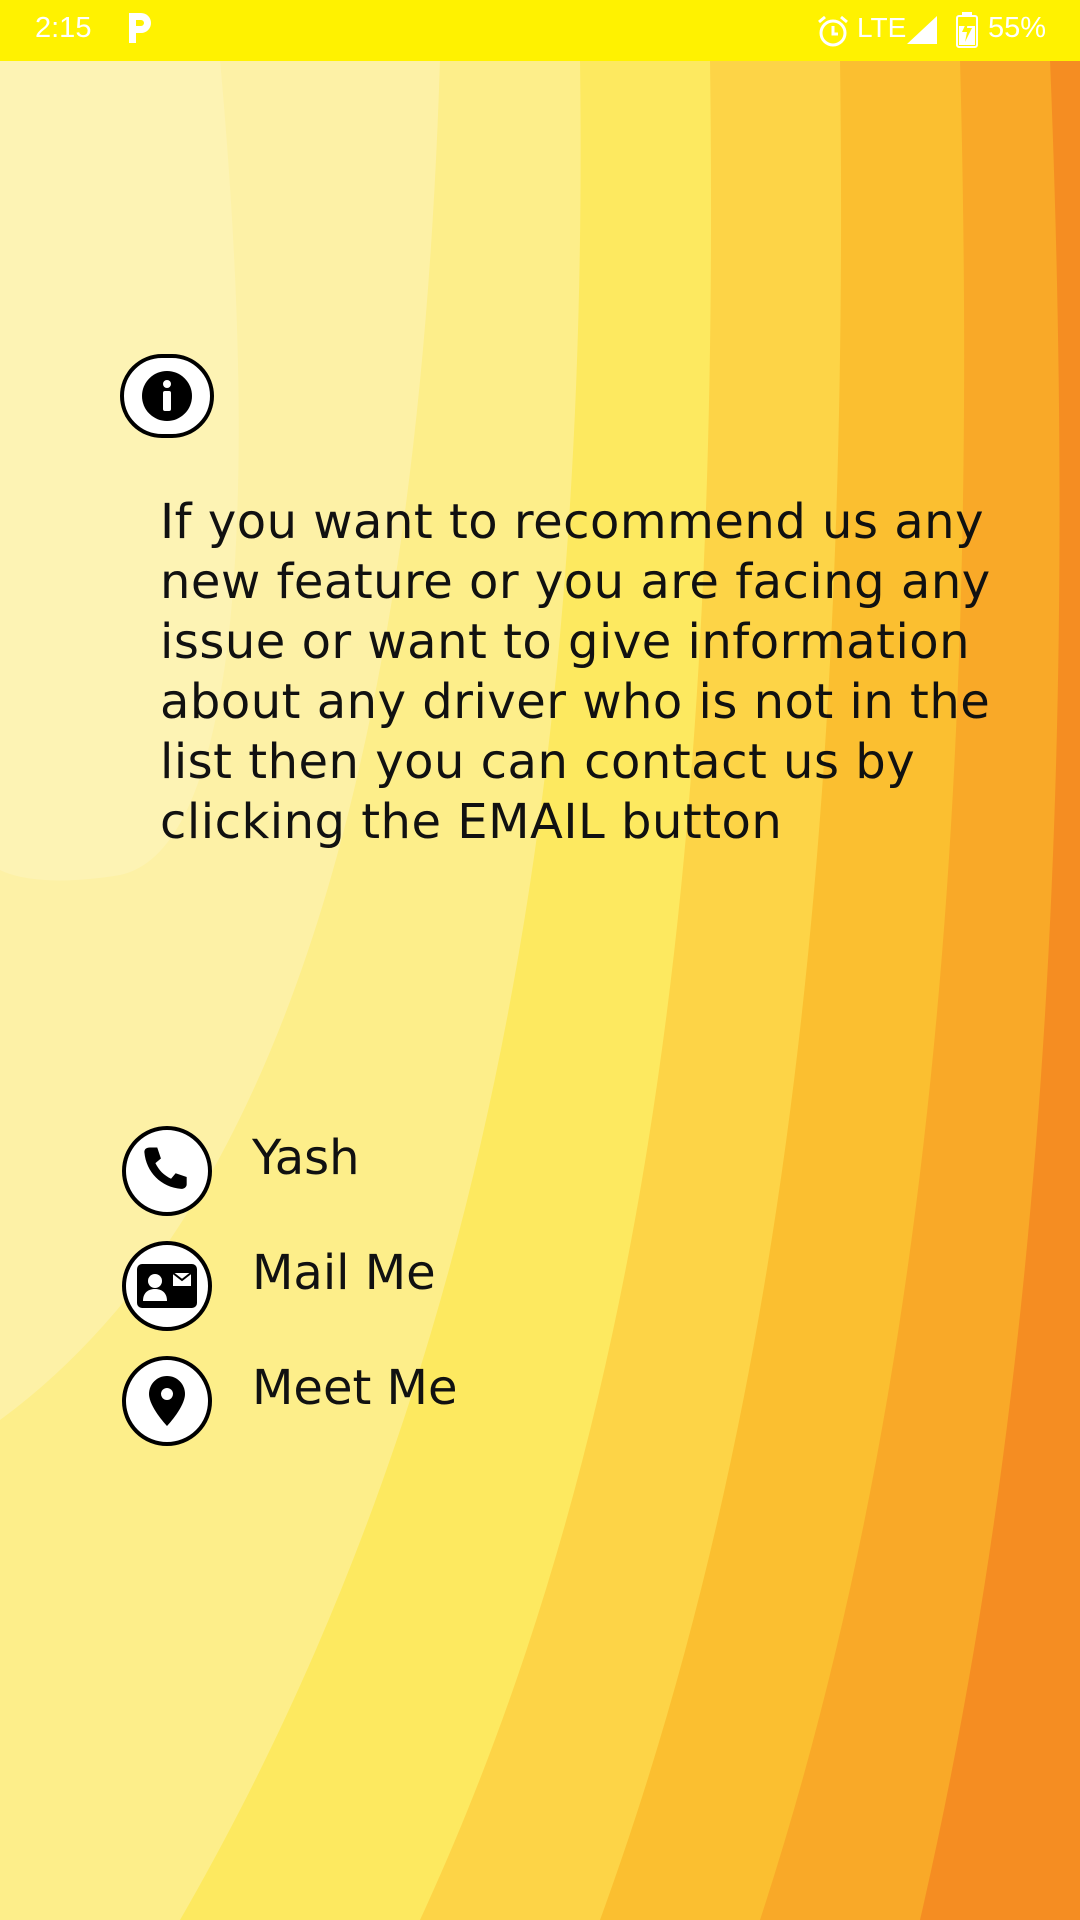 This screenshot has height=1920, width=1080. Describe the element at coordinates (967, 30) in the screenshot. I see `battery-icon` at that location.